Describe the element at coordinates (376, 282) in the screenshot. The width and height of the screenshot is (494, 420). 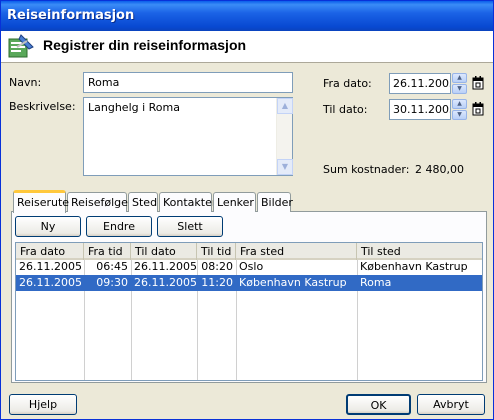
I see `cell-til-sted: Roma` at that location.